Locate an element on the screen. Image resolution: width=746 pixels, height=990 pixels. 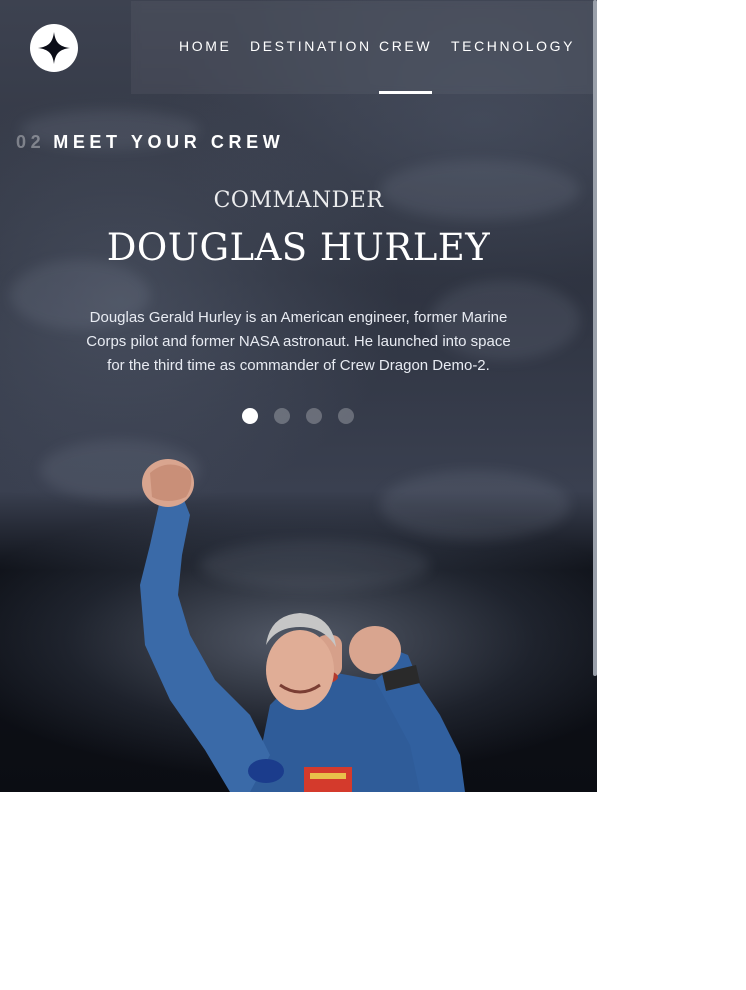
crew-role: COMMANDER is located at coordinates (298, 200).